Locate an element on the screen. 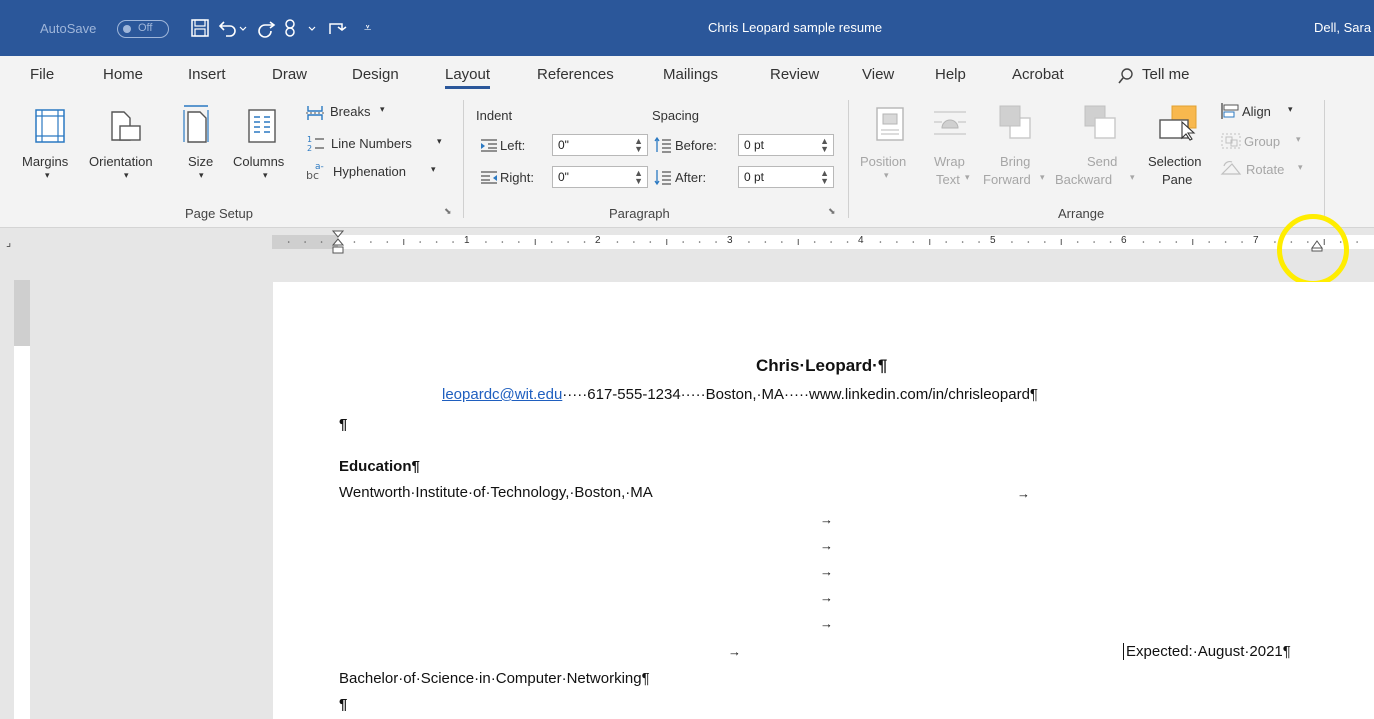  margins-button: Margins is located at coordinates (45, 161).